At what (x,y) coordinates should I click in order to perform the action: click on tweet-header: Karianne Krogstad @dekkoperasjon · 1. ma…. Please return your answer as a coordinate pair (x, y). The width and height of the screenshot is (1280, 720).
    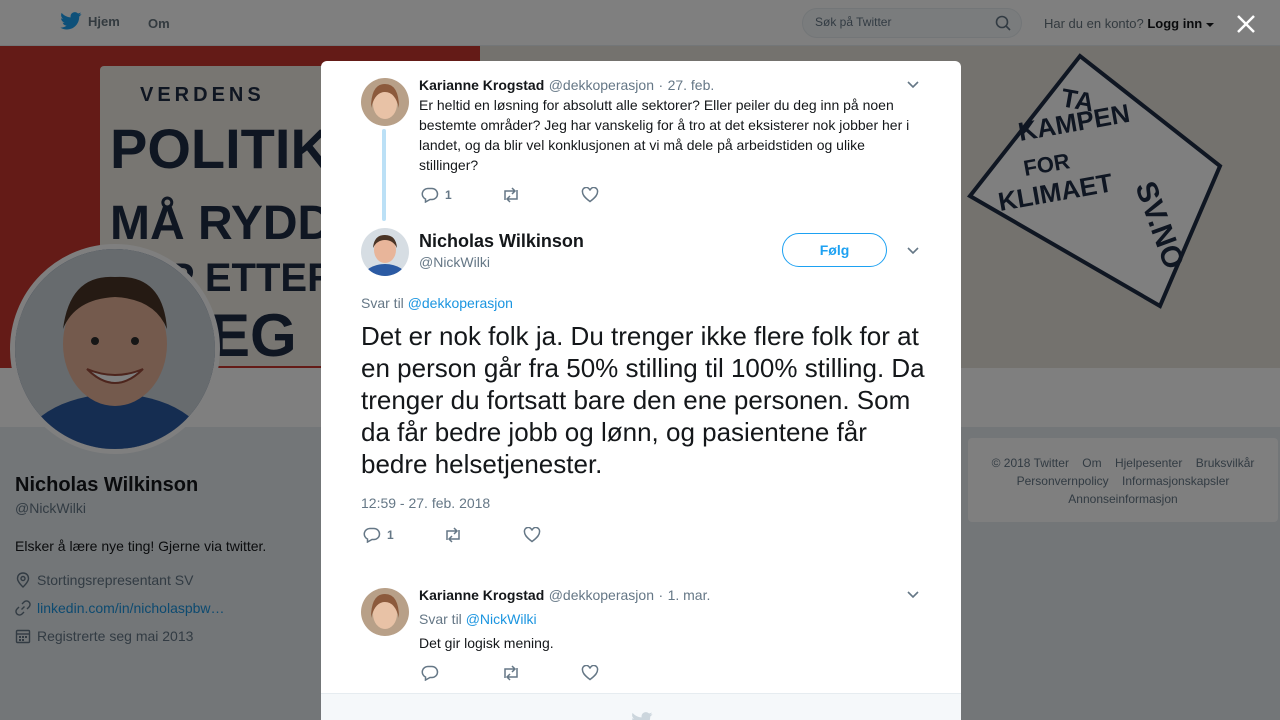
    Looking at the image, I should click on (564, 596).